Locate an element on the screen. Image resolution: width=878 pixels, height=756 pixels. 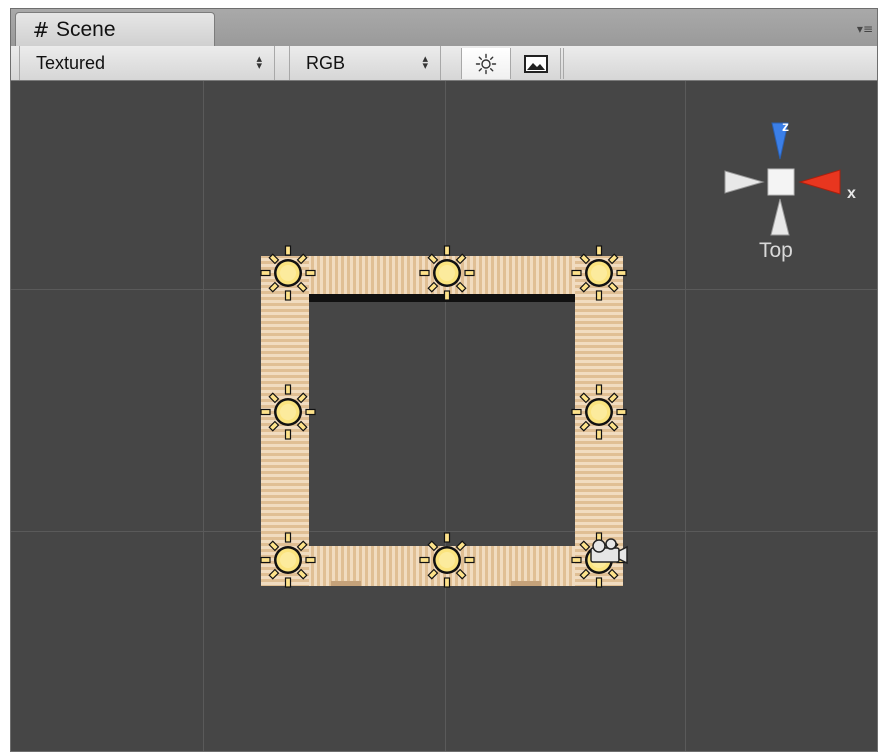
scene-lighting-toggle is located at coordinates (486, 63).